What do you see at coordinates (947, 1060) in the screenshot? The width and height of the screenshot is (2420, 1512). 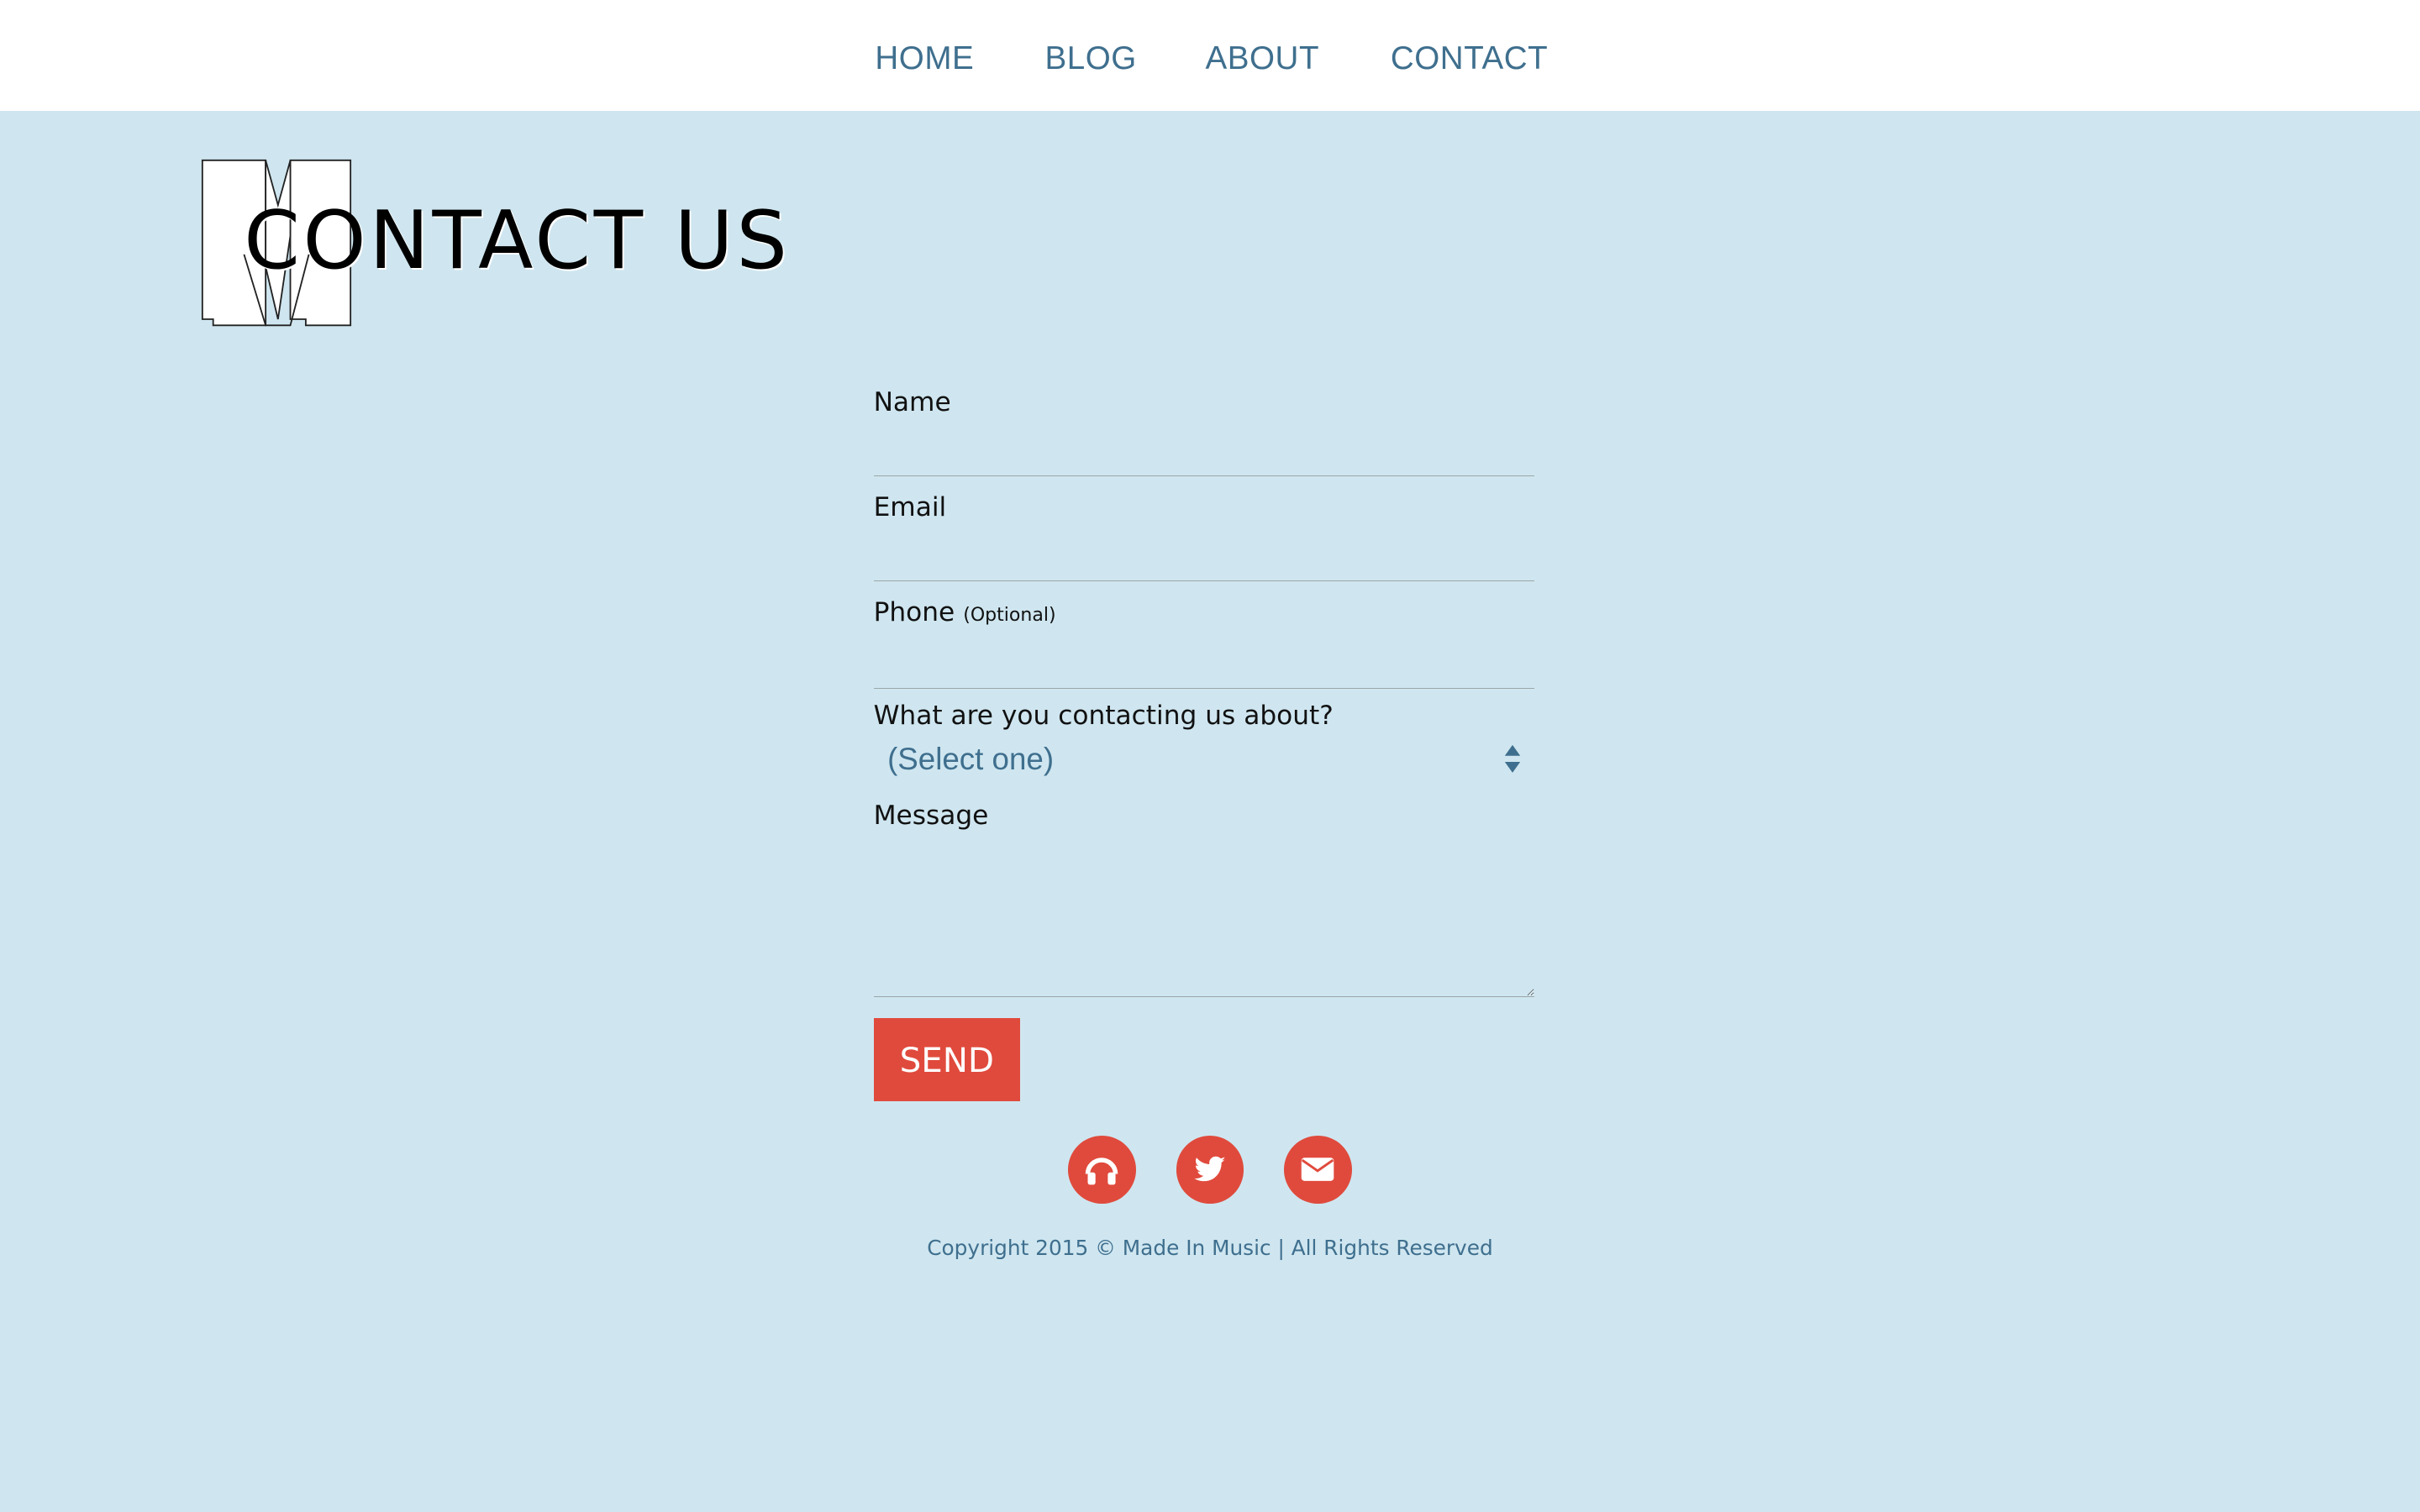 I see `send-button: SEND` at bounding box center [947, 1060].